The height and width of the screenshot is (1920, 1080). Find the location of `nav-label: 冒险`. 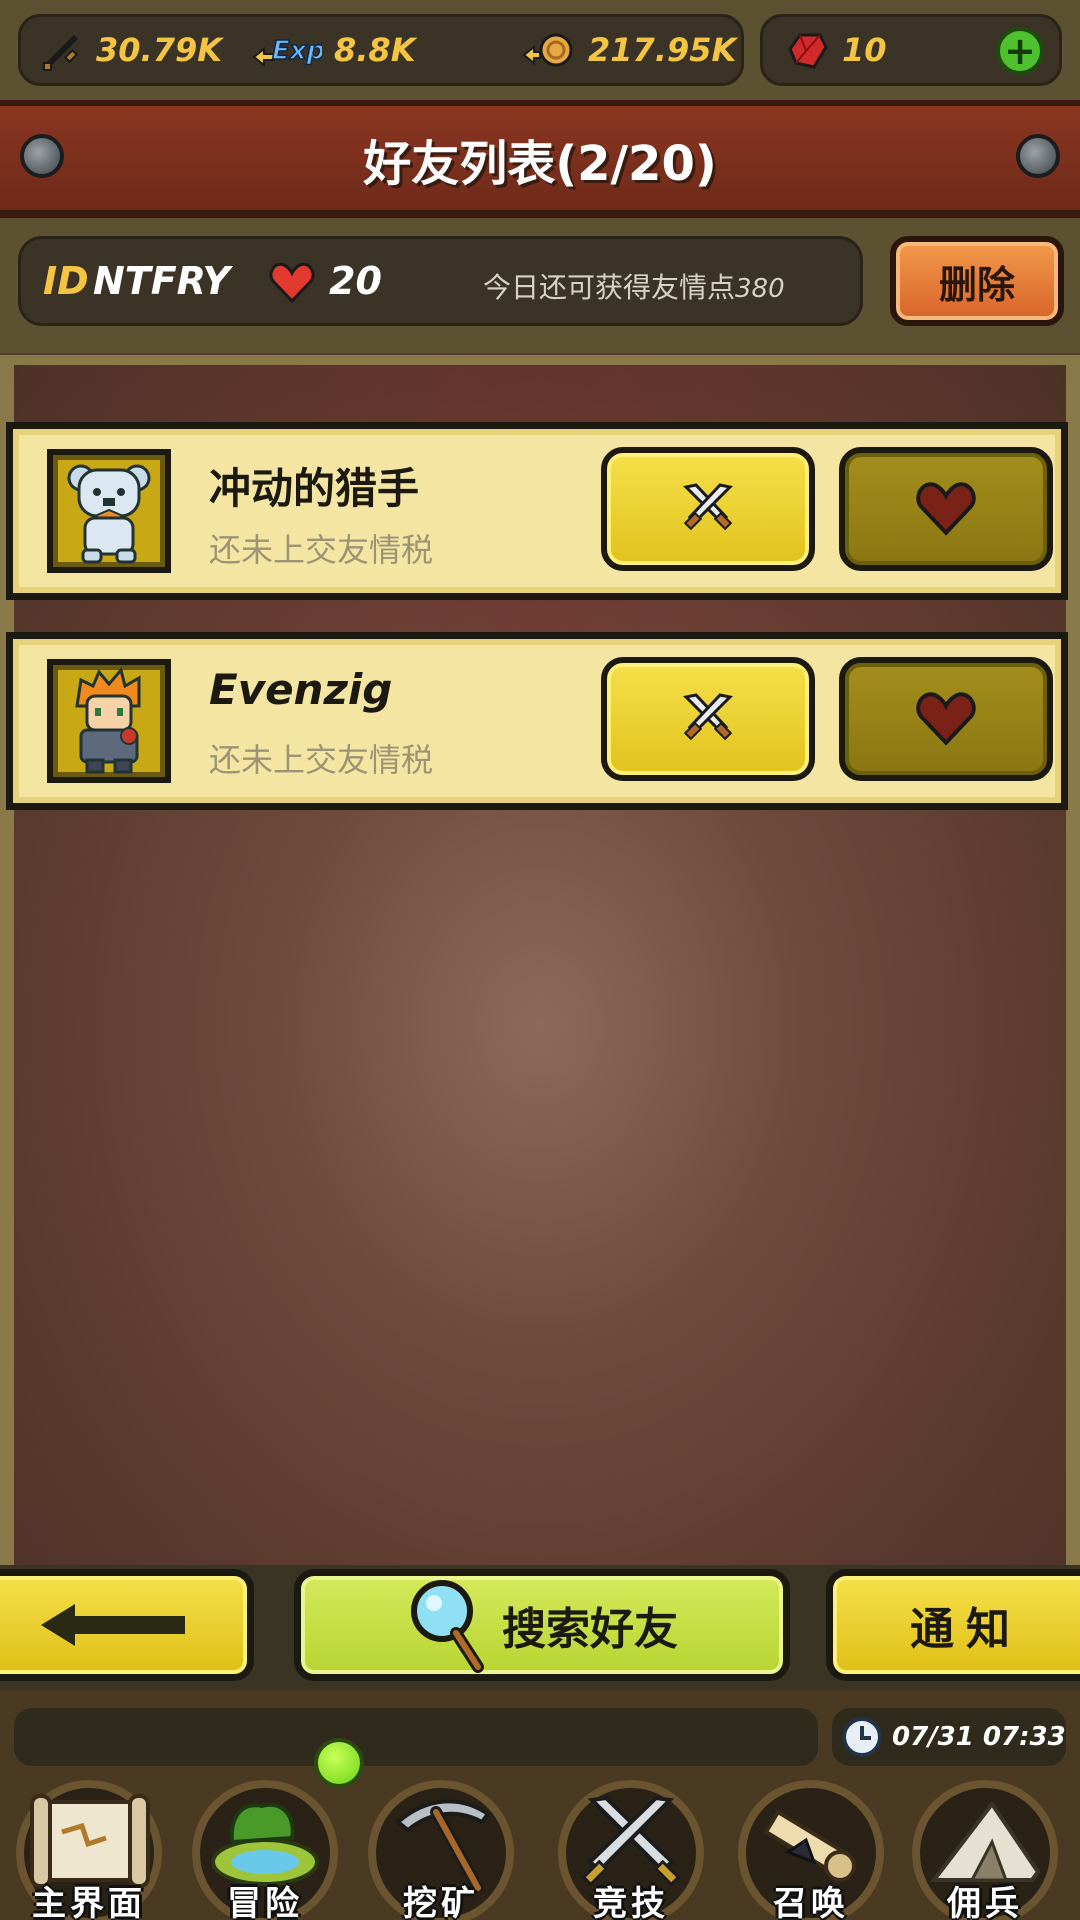

nav-label: 冒险 is located at coordinates (265, 1902).